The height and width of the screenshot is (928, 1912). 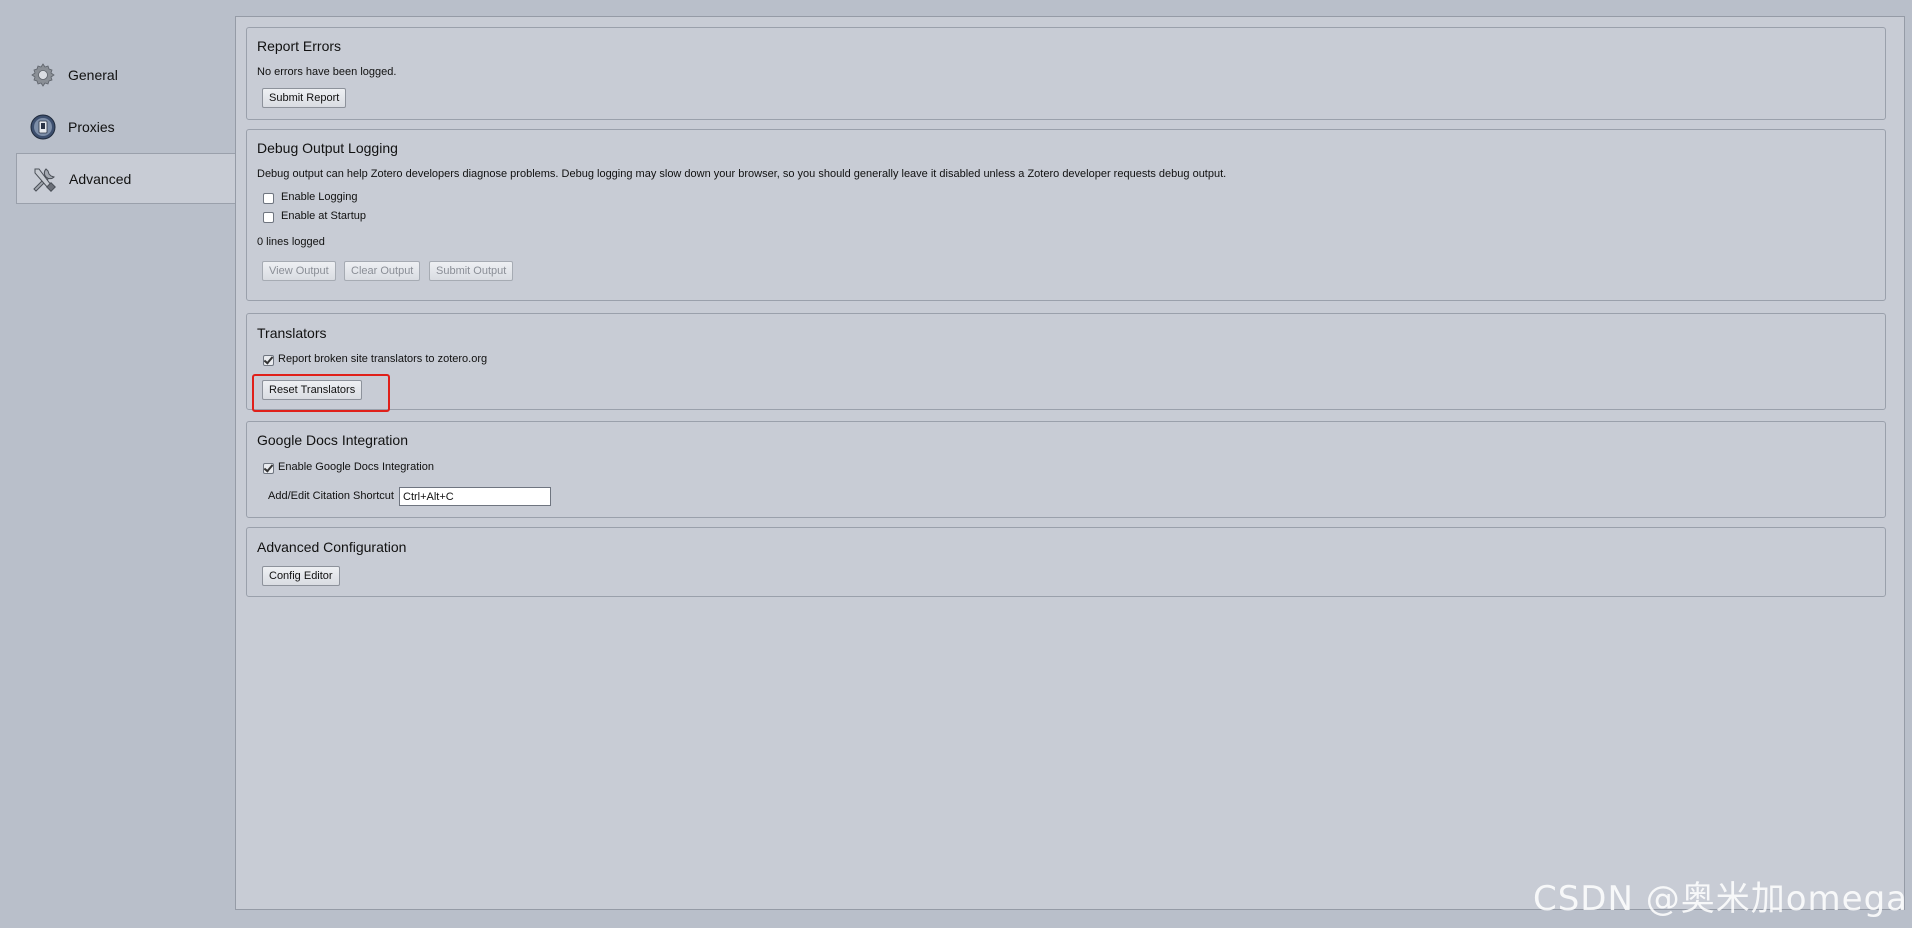 What do you see at coordinates (268, 198) in the screenshot?
I see `enable-logging-checkbox` at bounding box center [268, 198].